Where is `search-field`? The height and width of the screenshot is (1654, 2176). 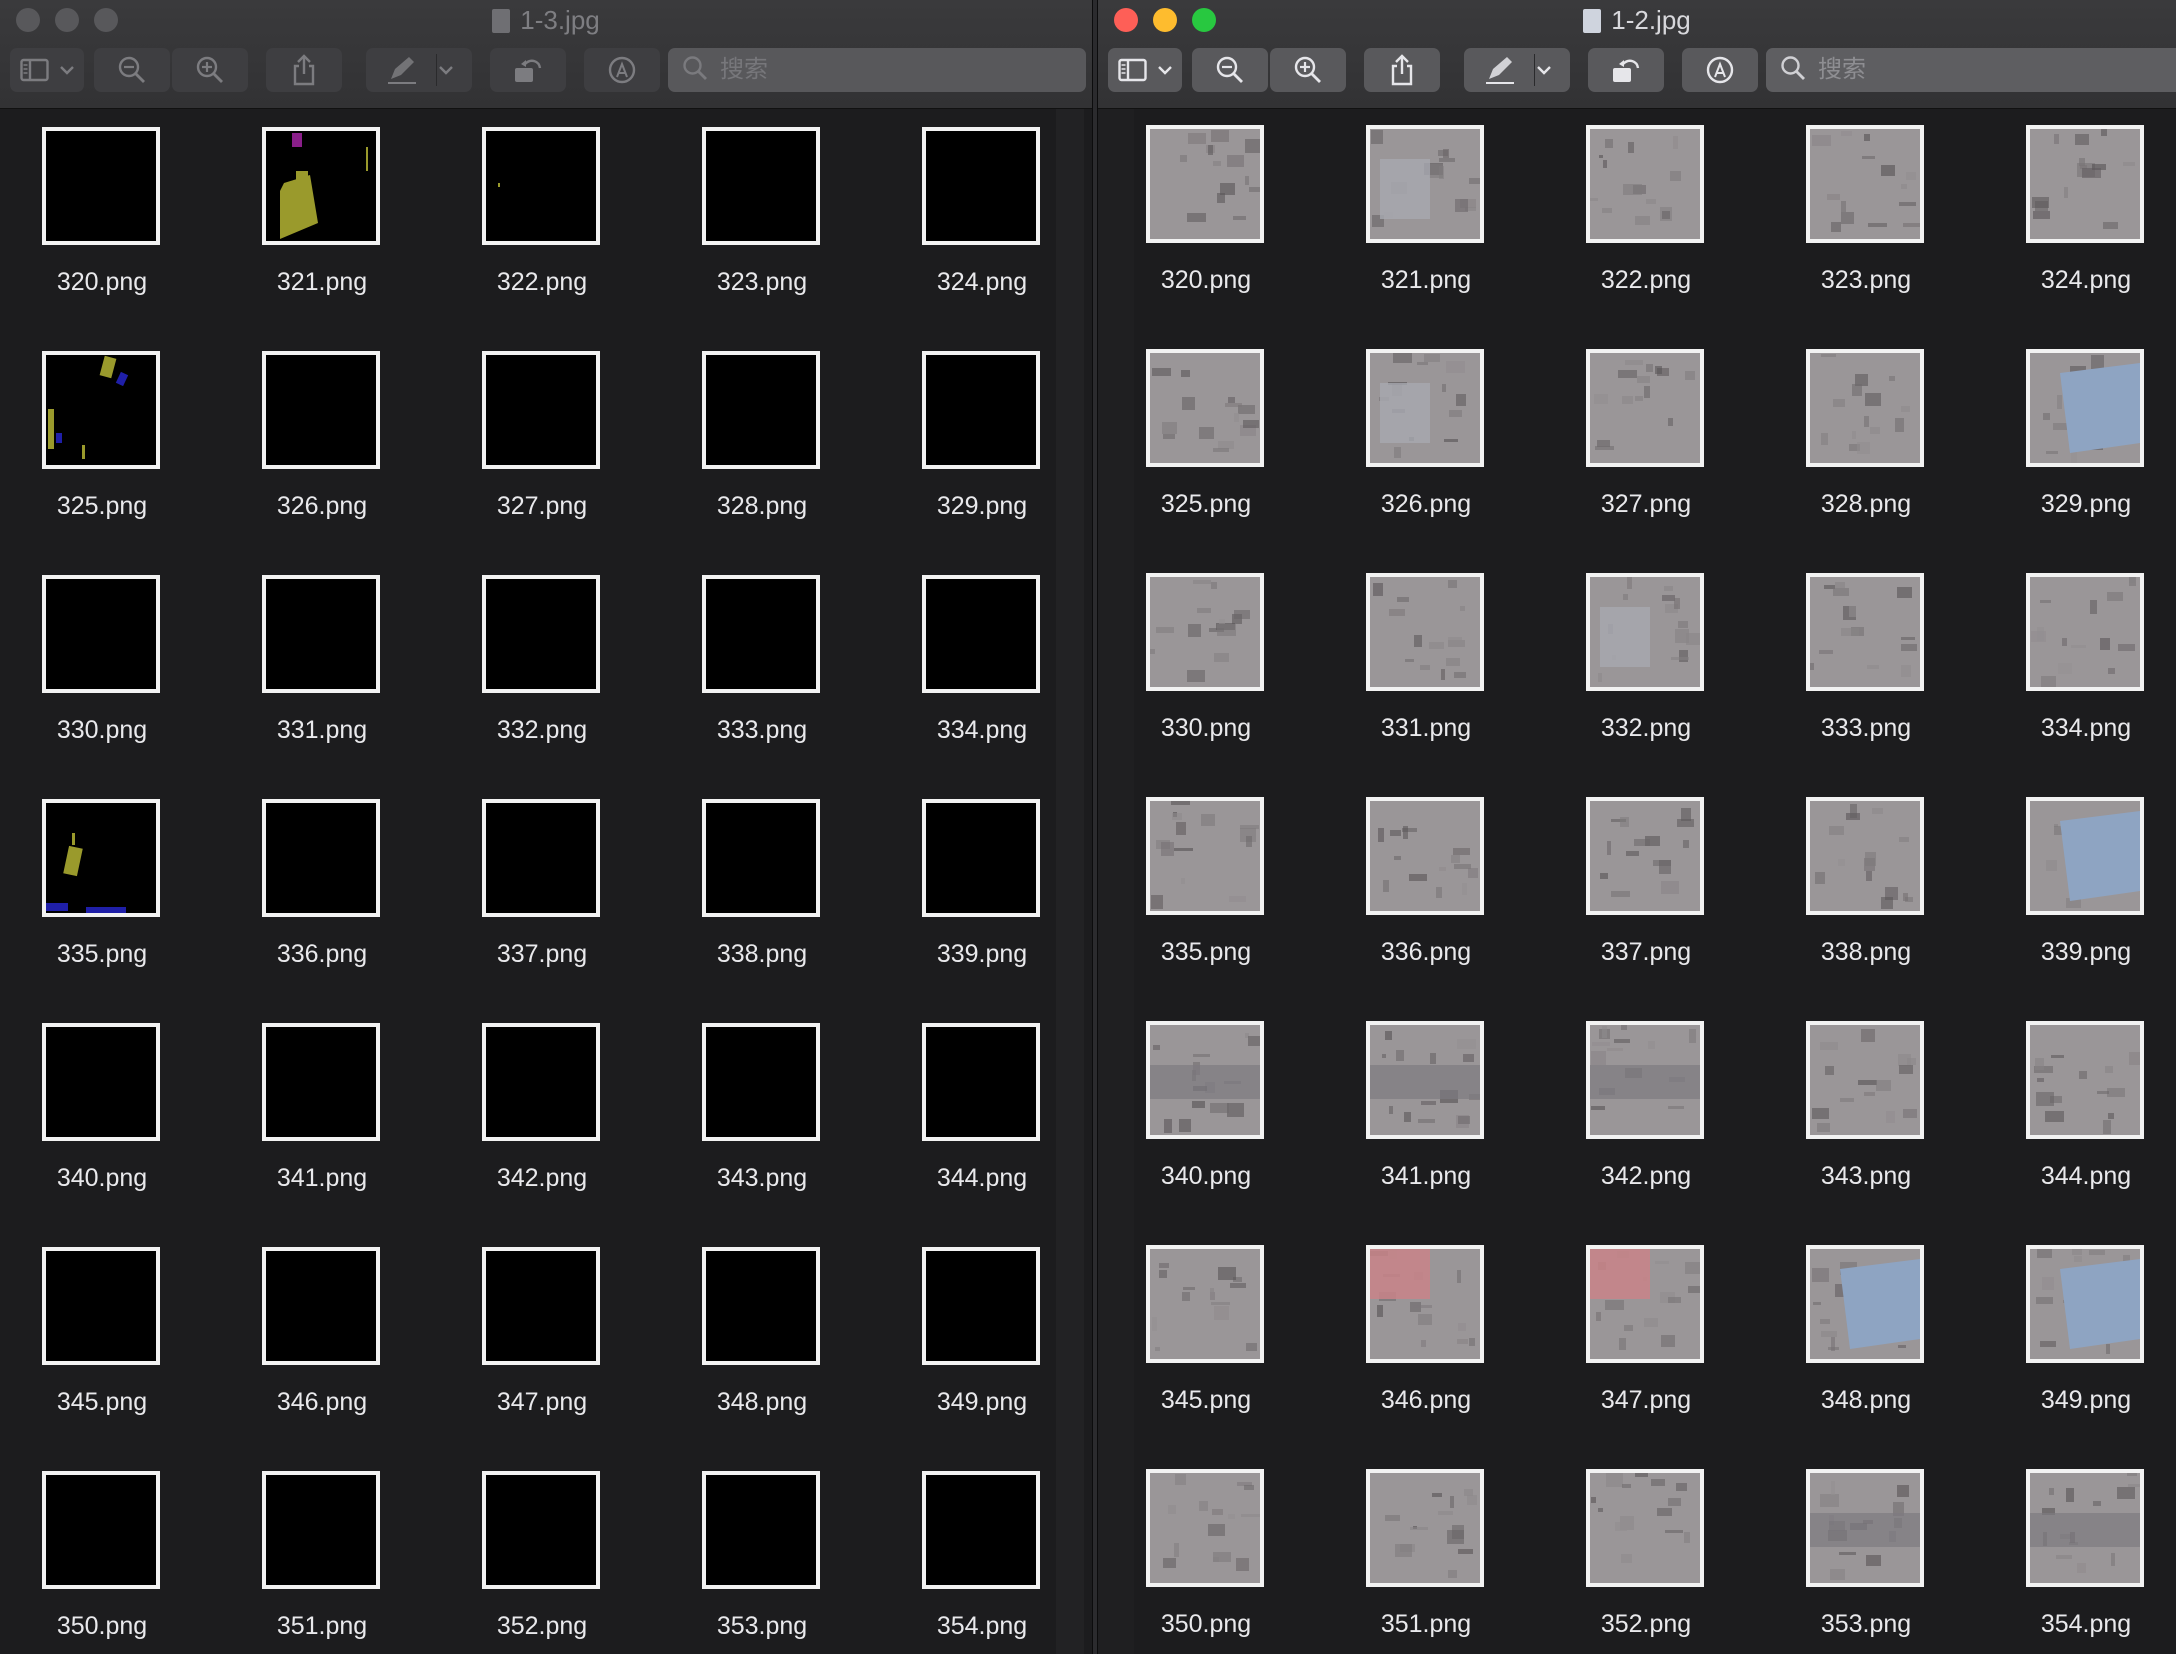
search-field is located at coordinates (877, 70).